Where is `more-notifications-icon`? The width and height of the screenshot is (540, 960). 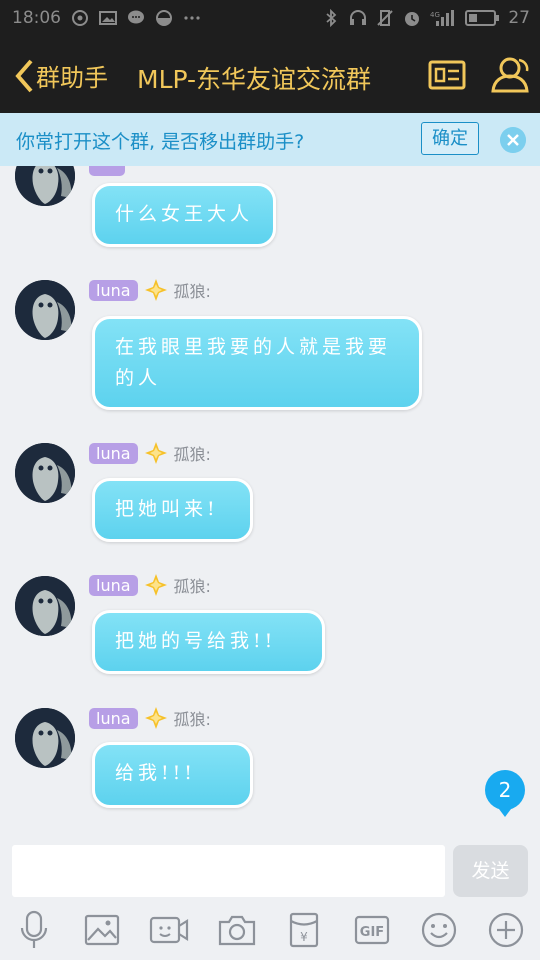
more-notifications-icon is located at coordinates (192, 18).